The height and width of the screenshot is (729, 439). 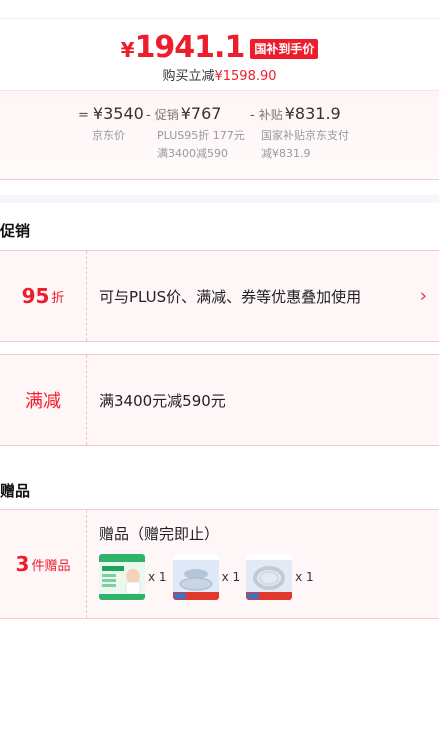 What do you see at coordinates (43, 564) in the screenshot?
I see `gift-count-label: 3 件赠品` at bounding box center [43, 564].